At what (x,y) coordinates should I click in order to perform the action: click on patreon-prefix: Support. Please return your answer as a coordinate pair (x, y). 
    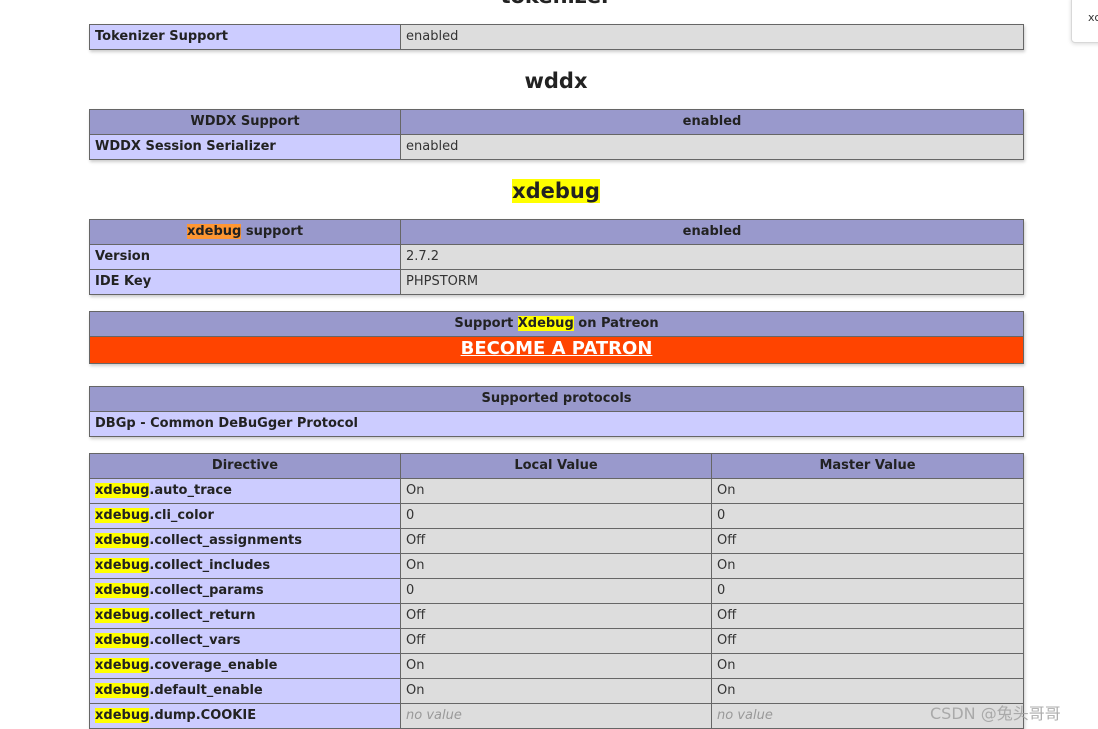
    Looking at the image, I should click on (486, 323).